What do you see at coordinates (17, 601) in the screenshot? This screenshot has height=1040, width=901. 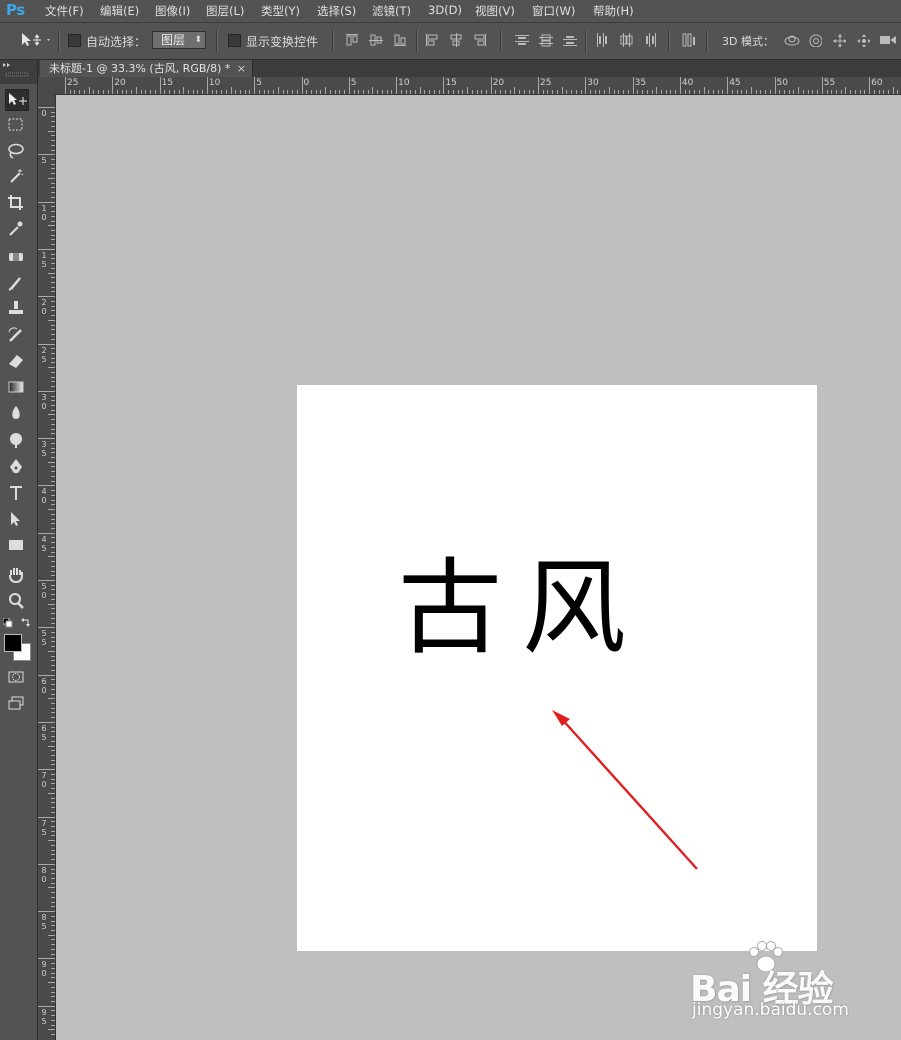 I see `zoom-tool` at bounding box center [17, 601].